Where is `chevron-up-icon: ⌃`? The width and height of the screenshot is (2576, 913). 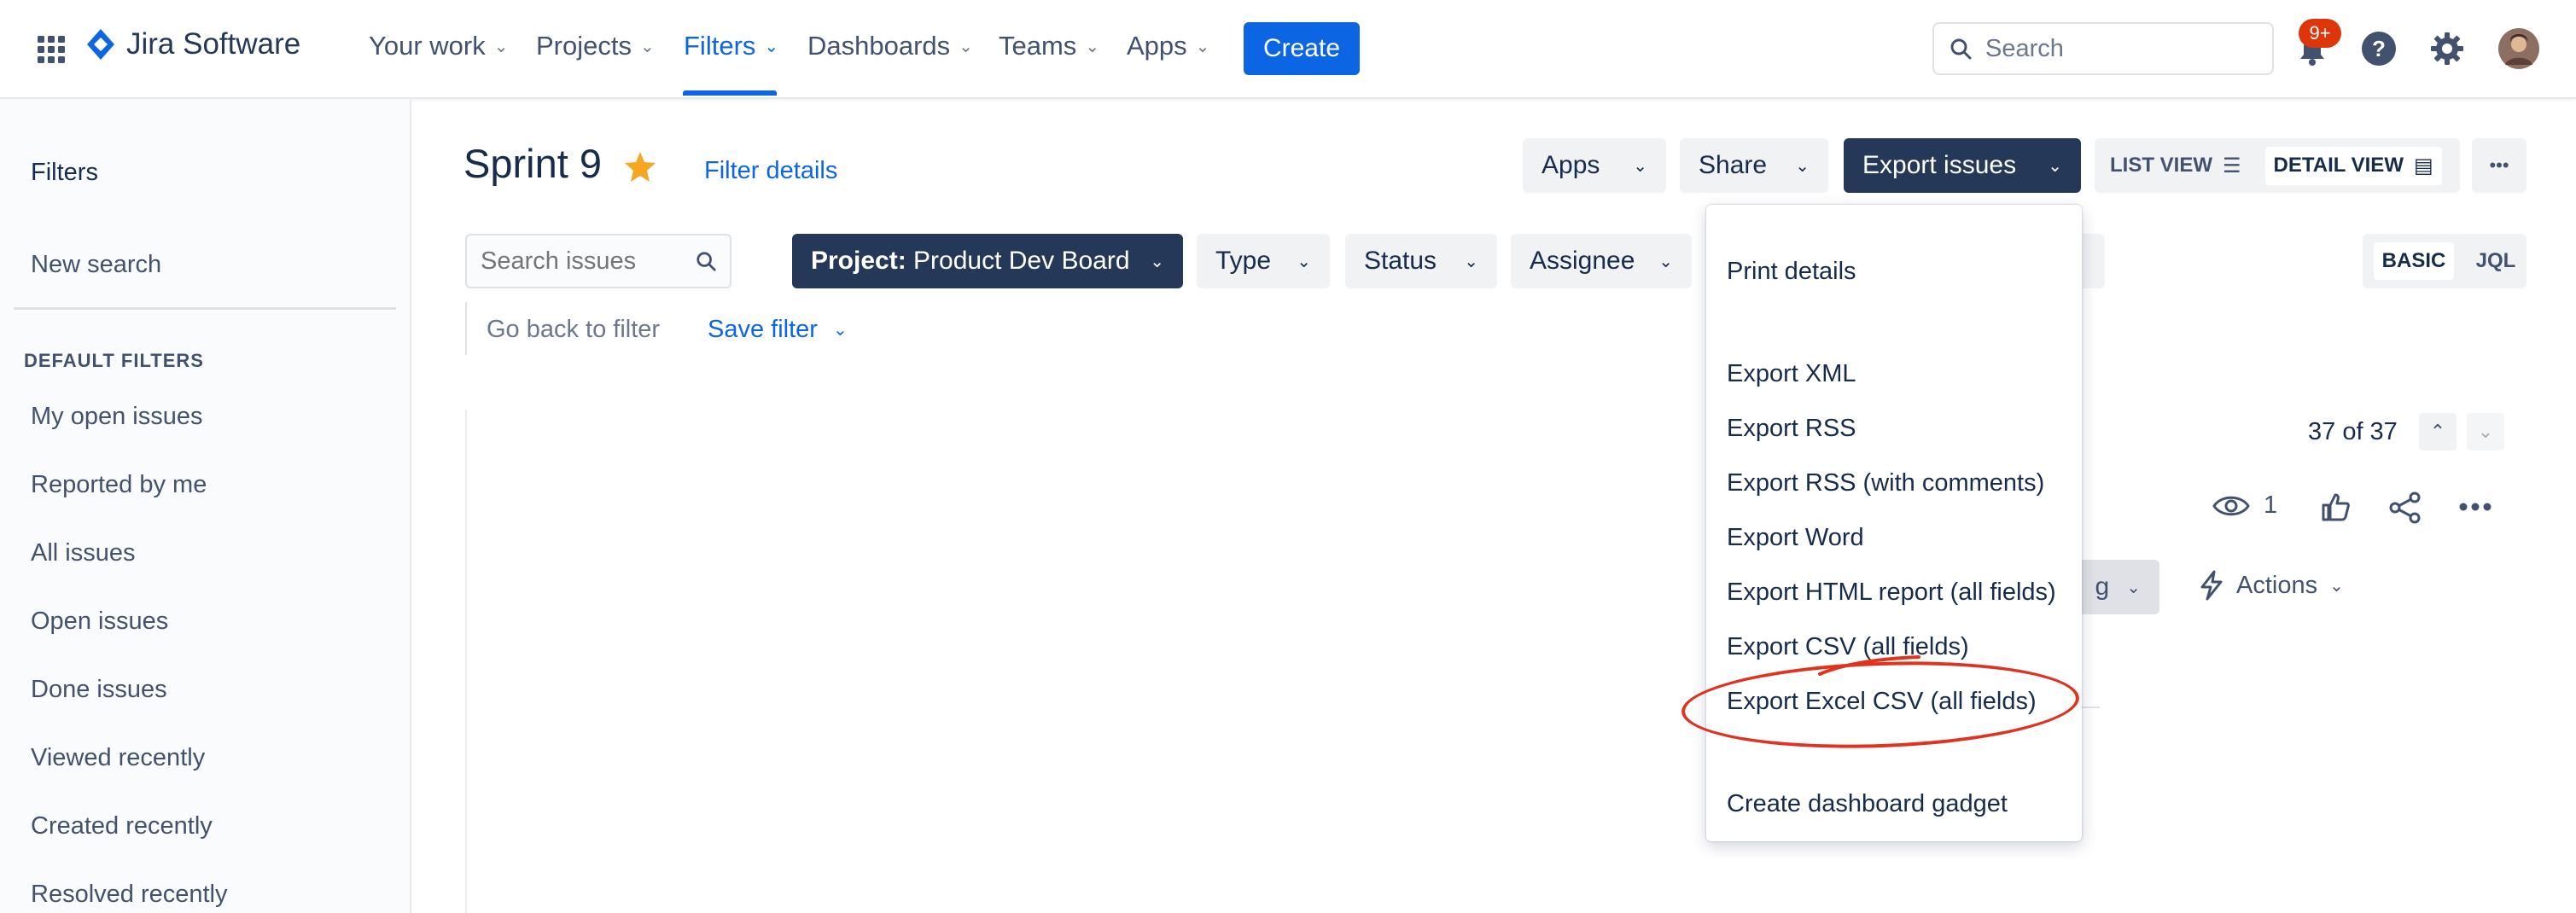 chevron-up-icon: ⌃ is located at coordinates (2437, 431).